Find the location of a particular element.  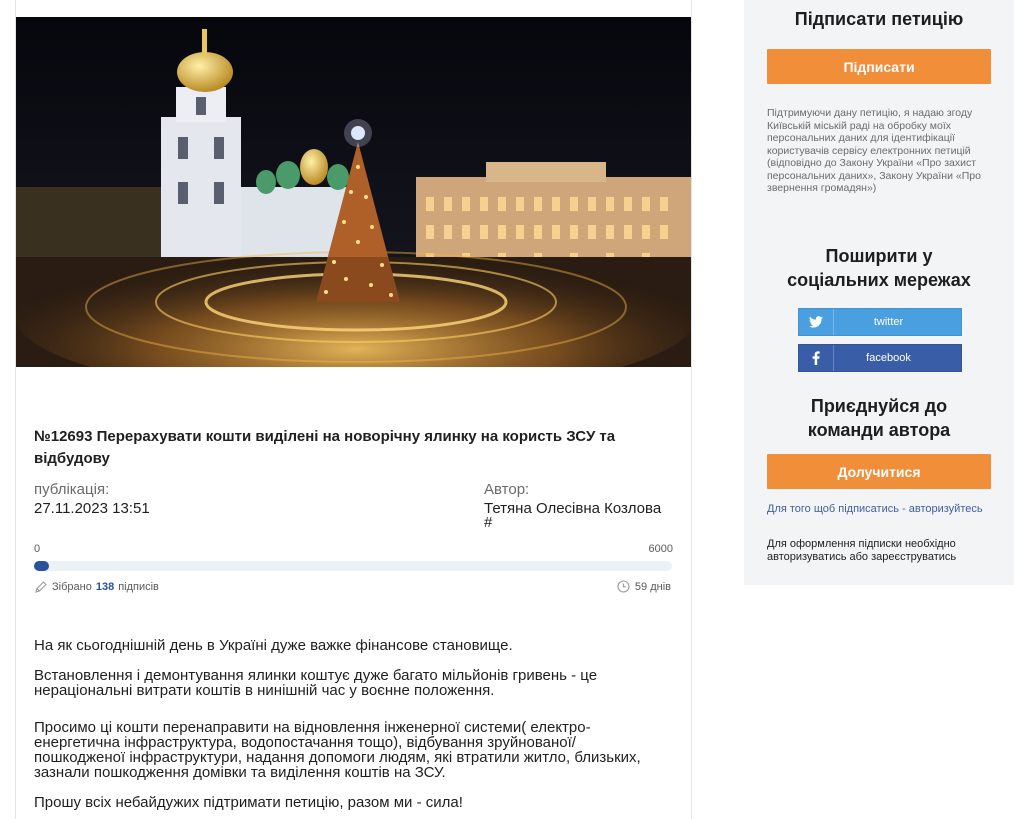

sign-button: Підписати is located at coordinates (879, 66).